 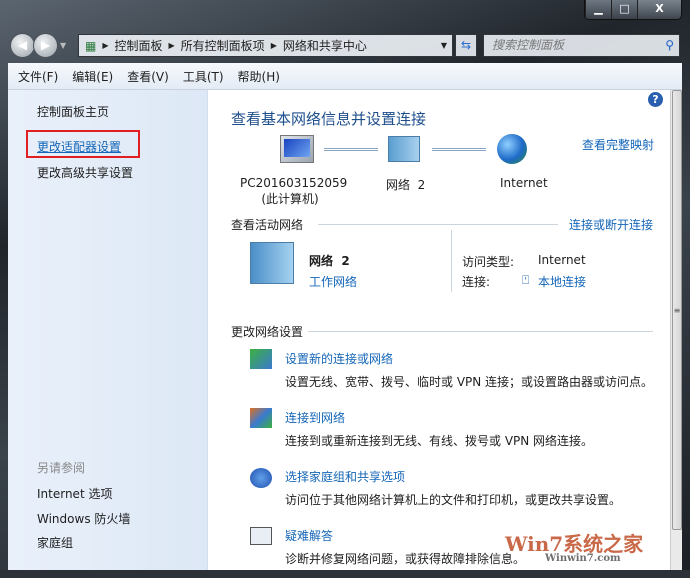 I want to click on breadcrumb-all-items: 所有控制面板项, so click(x=223, y=45).